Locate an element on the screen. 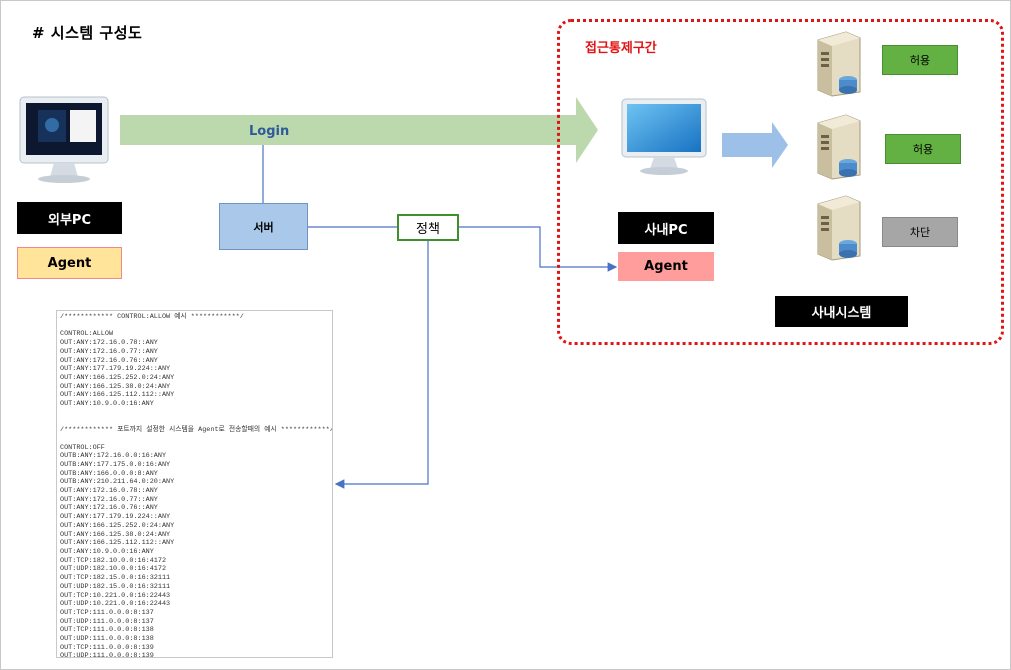 The image size is (1011, 670). access-control-zone-label: 접근통제구간 is located at coordinates (621, 48).